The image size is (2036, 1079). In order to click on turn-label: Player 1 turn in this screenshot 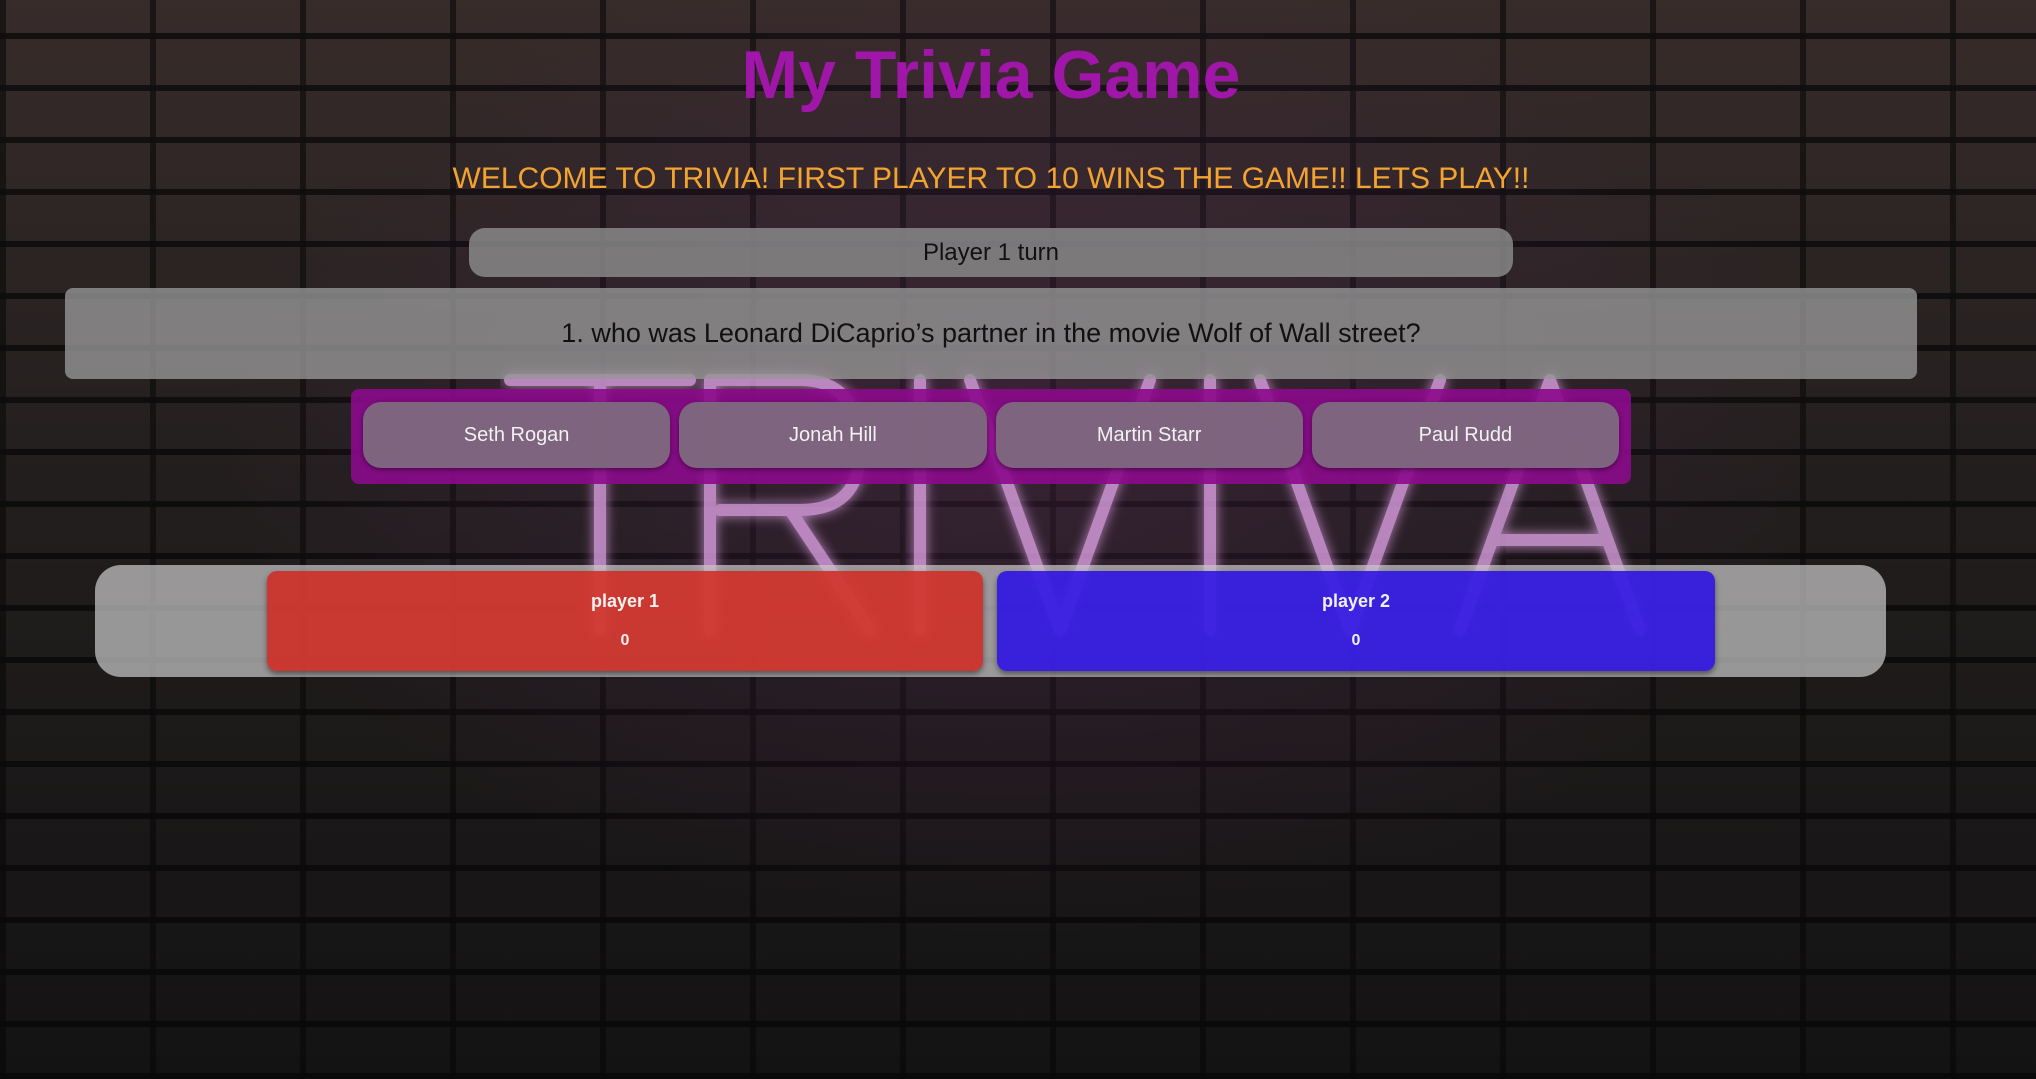, I will do `click(991, 252)`.